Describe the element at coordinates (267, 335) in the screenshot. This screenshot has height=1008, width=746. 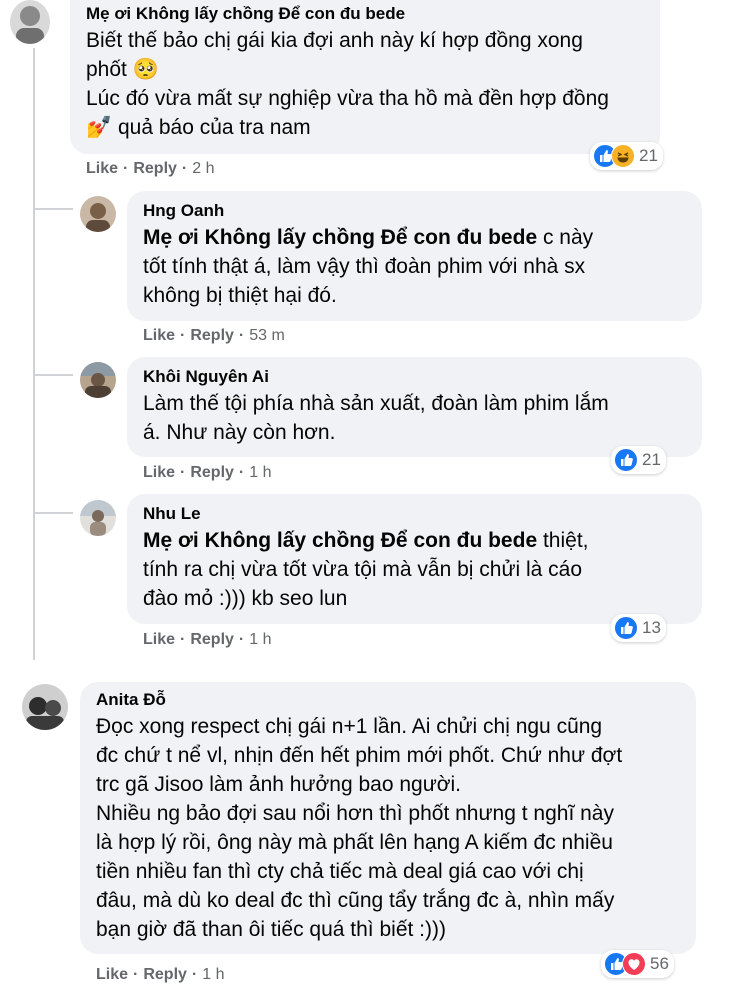
I see `comment-time: 53 m` at that location.